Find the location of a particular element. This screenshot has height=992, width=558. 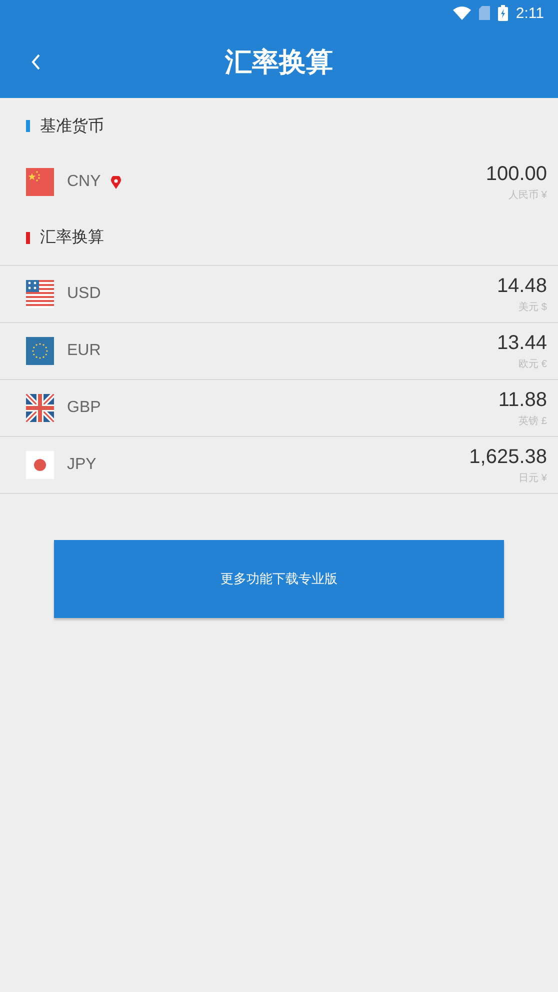

currency-code: USD is located at coordinates (84, 294).